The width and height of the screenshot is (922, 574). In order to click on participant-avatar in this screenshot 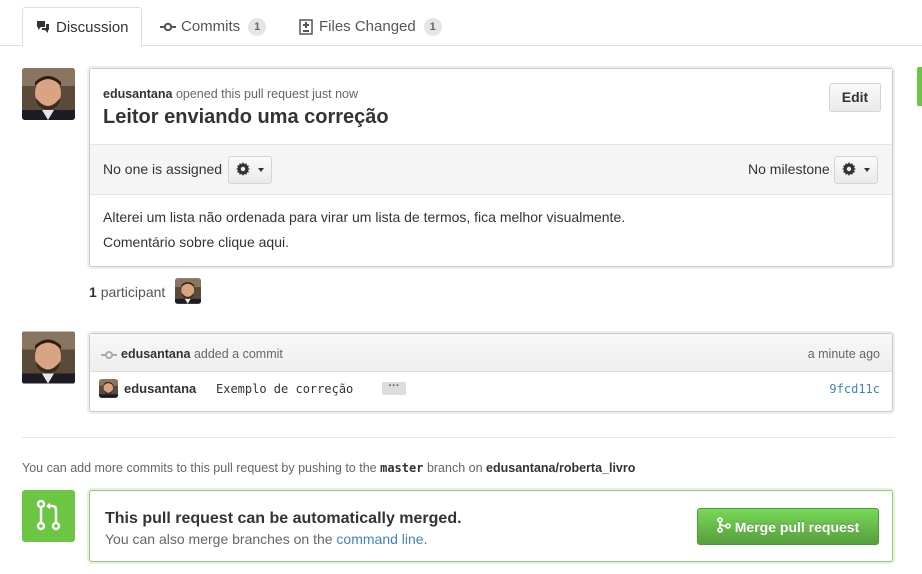, I will do `click(188, 291)`.